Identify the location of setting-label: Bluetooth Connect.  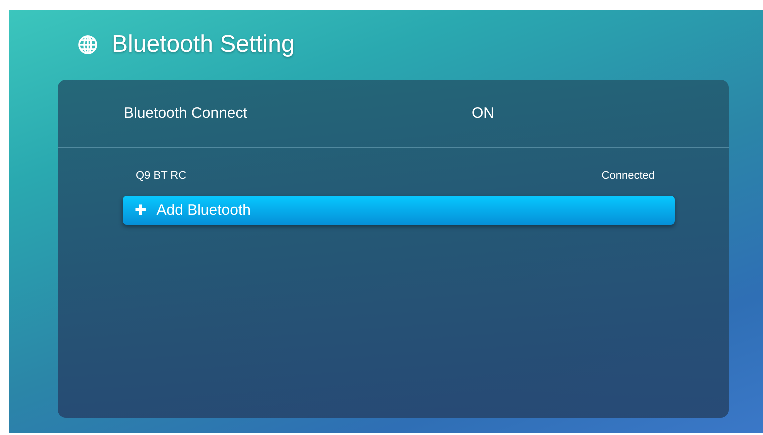
(186, 113).